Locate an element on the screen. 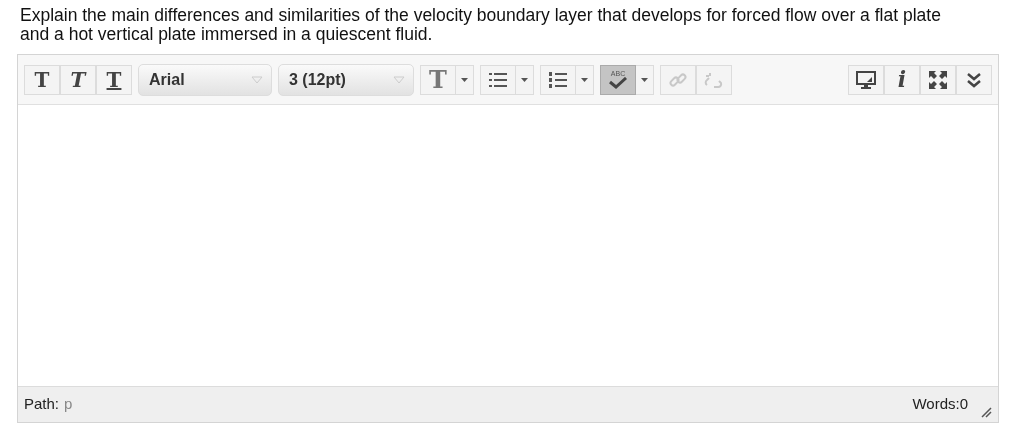 This screenshot has height=433, width=1024. bullets-button is located at coordinates (498, 79).